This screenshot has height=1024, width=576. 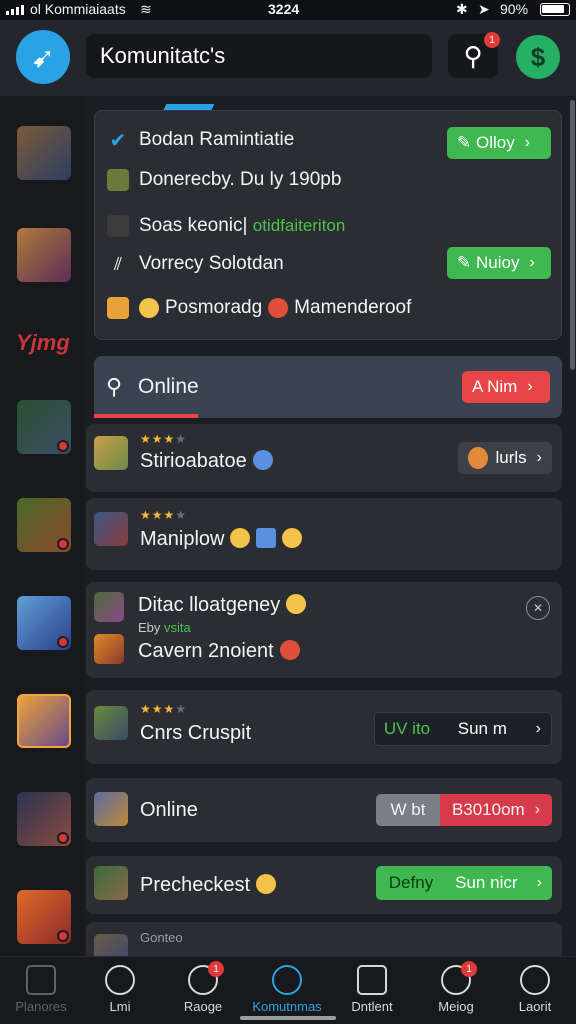 I want to click on sidebar-game-rifle, so click(x=44, y=427).